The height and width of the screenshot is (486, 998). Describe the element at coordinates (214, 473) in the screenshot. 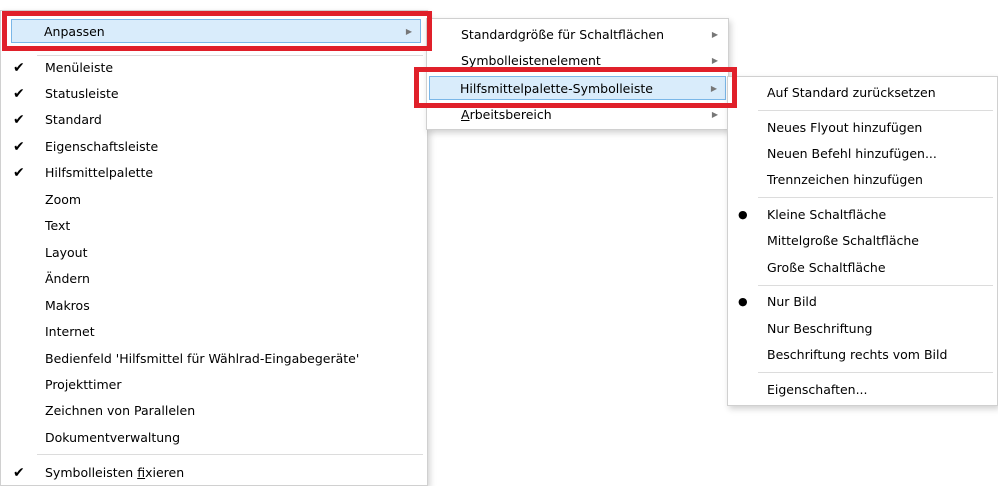

I see `menu-item-symbolleisten-fixieren: ✔ Symbolleisten fixieren` at that location.